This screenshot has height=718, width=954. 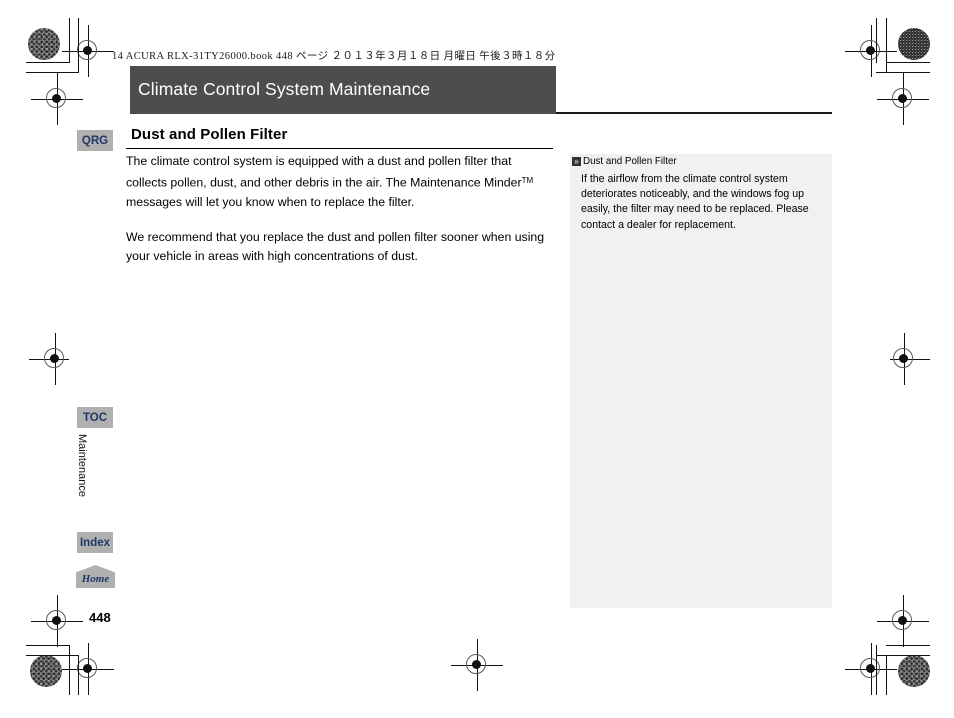 What do you see at coordinates (55, 359) in the screenshot?
I see `registration-mark-mid-left` at bounding box center [55, 359].